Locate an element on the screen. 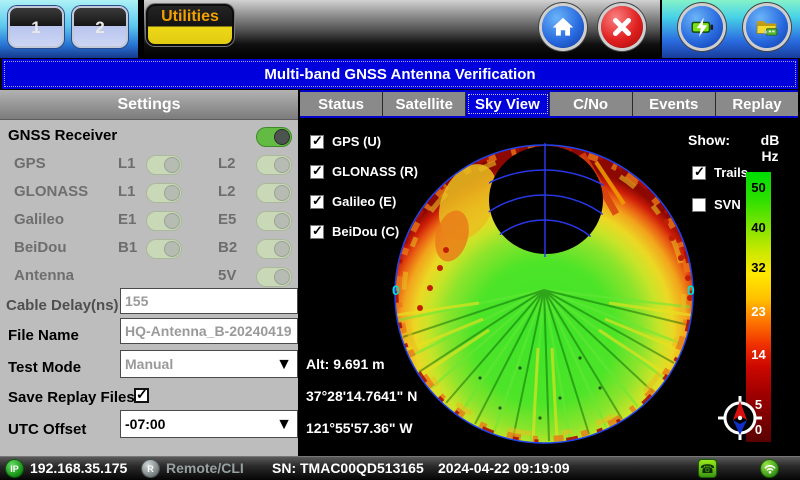 This screenshot has width=800, height=480. tab-sky-view: Sky View is located at coordinates (508, 104).